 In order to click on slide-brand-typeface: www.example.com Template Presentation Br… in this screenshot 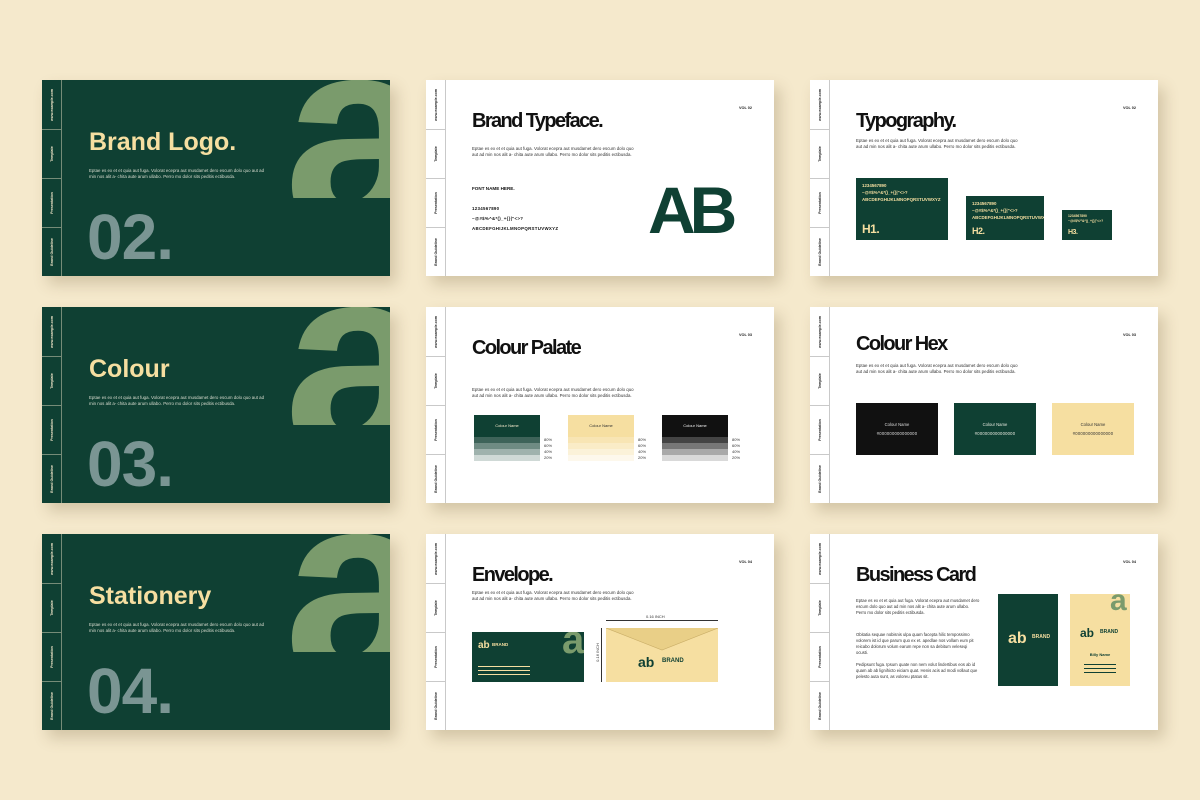, I will do `click(600, 178)`.